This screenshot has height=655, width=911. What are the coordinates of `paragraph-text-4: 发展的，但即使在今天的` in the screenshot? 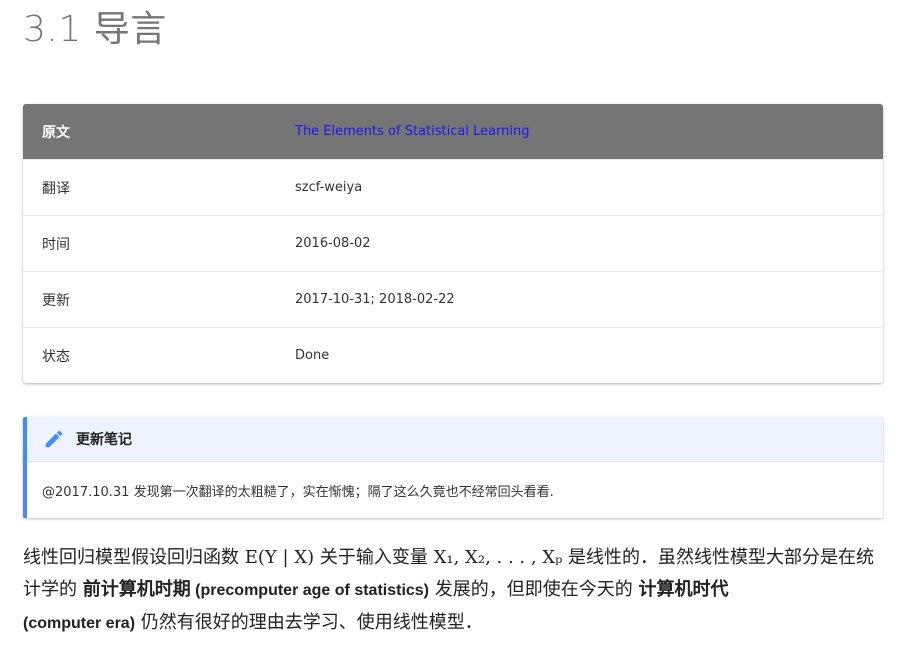 It's located at (534, 589).